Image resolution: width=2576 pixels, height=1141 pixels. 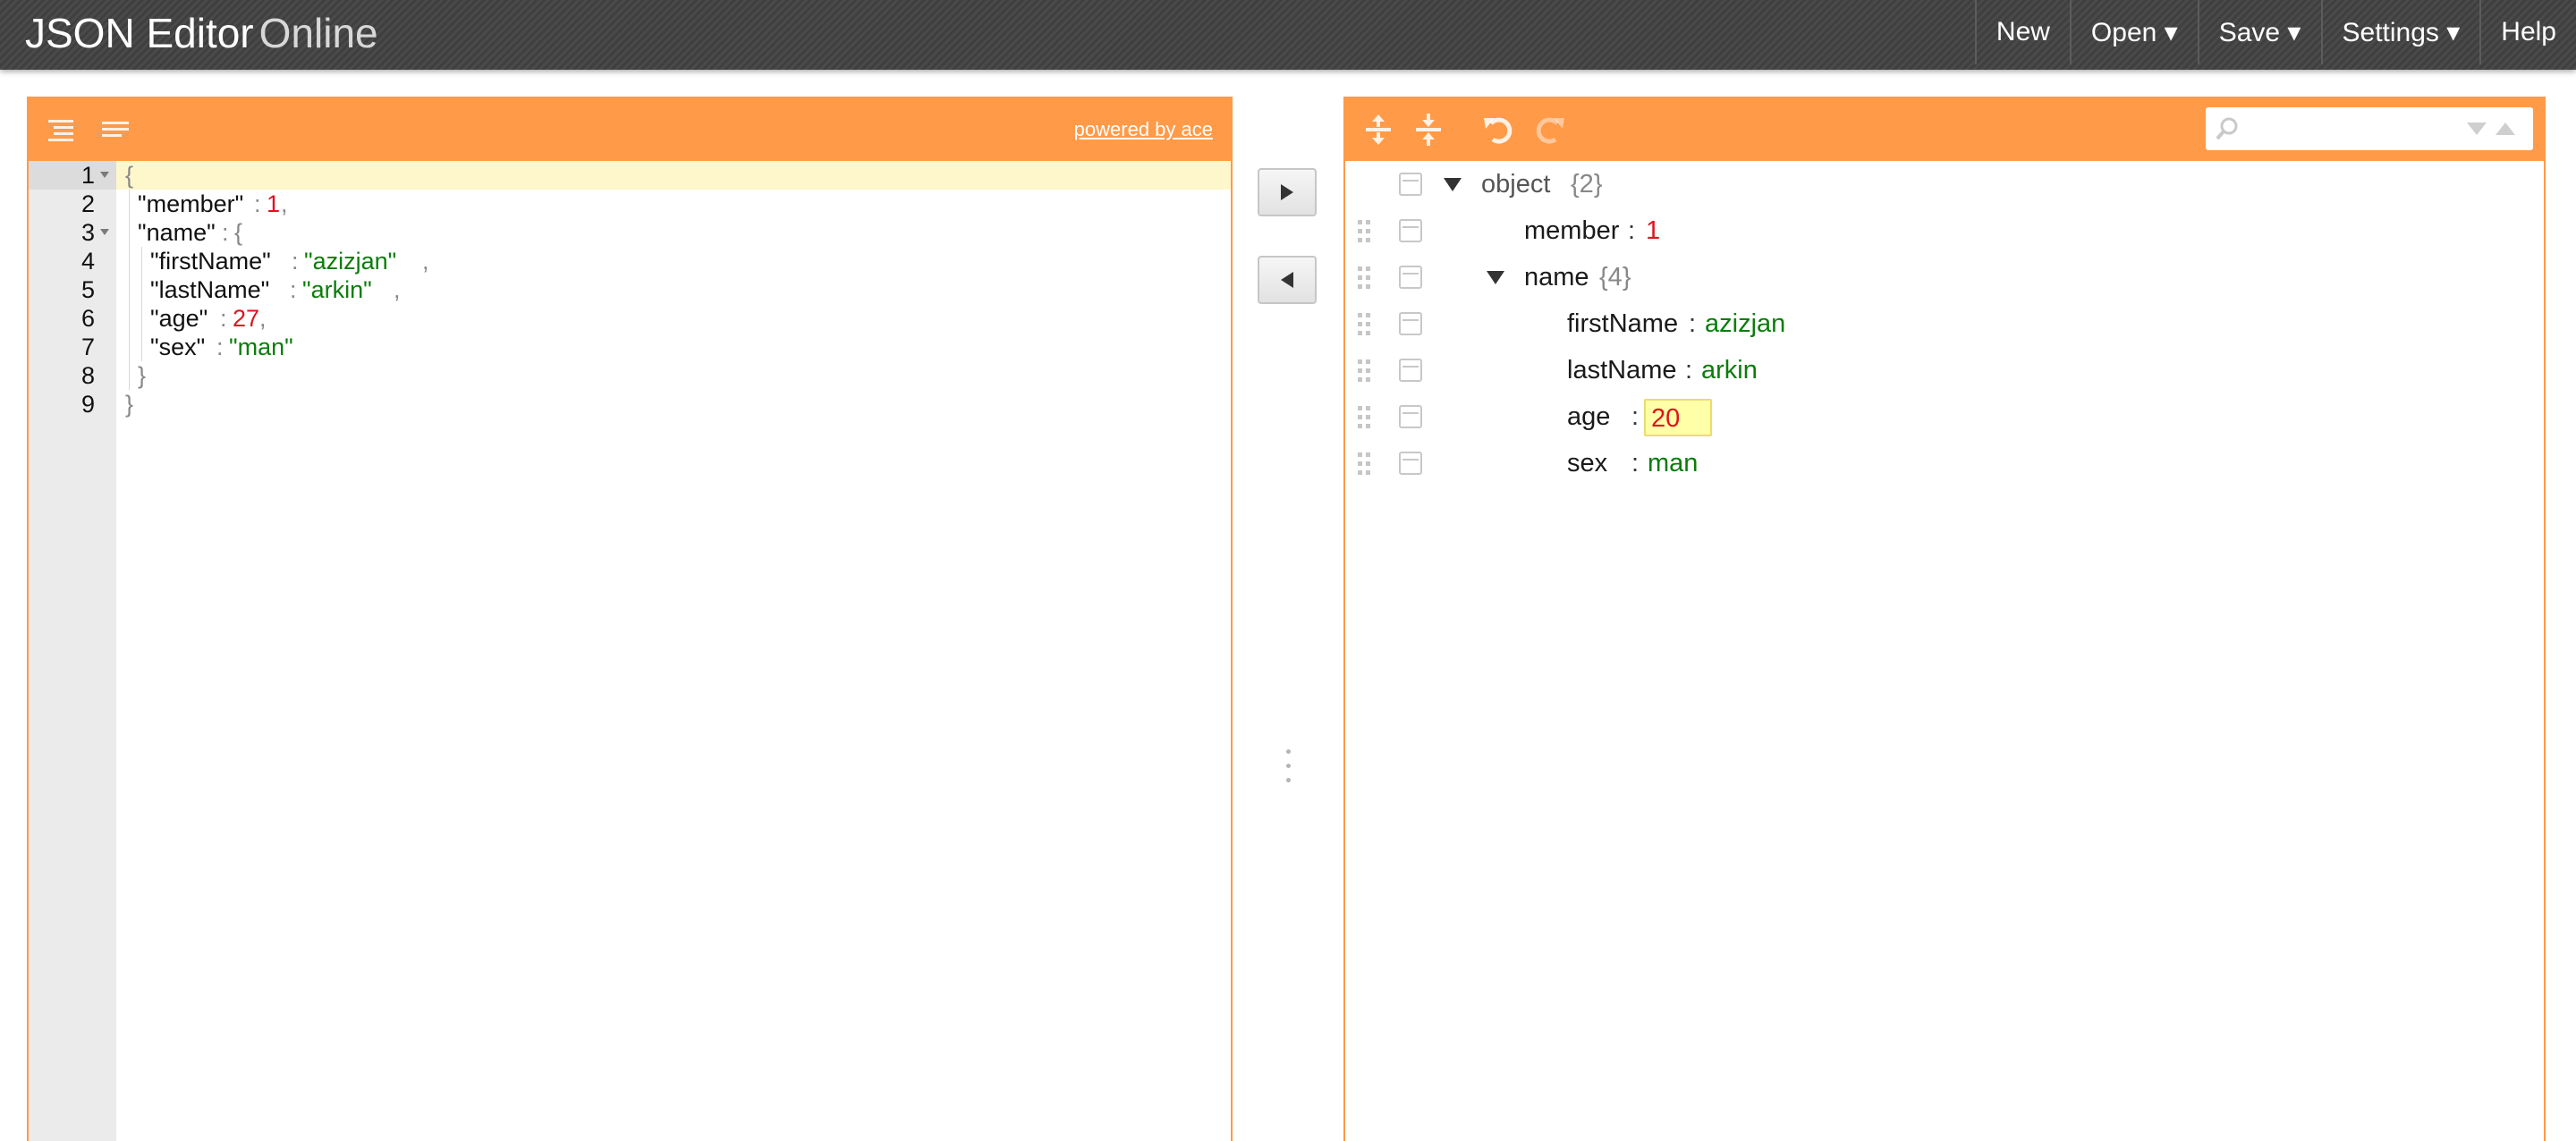 I want to click on code-line-9: 9 }, so click(x=630, y=404).